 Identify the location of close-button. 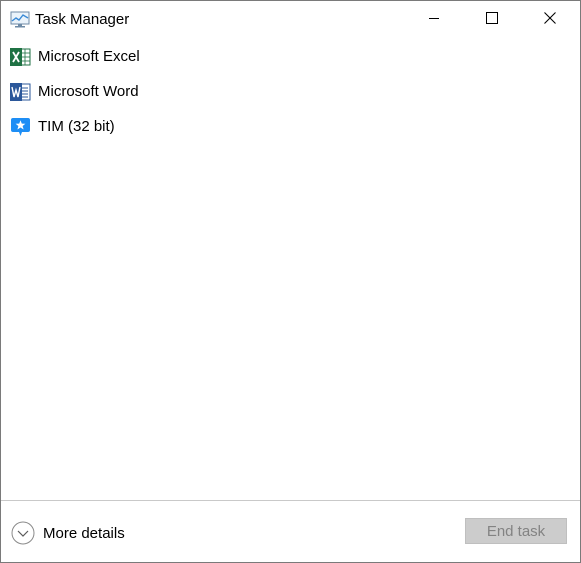
(550, 20).